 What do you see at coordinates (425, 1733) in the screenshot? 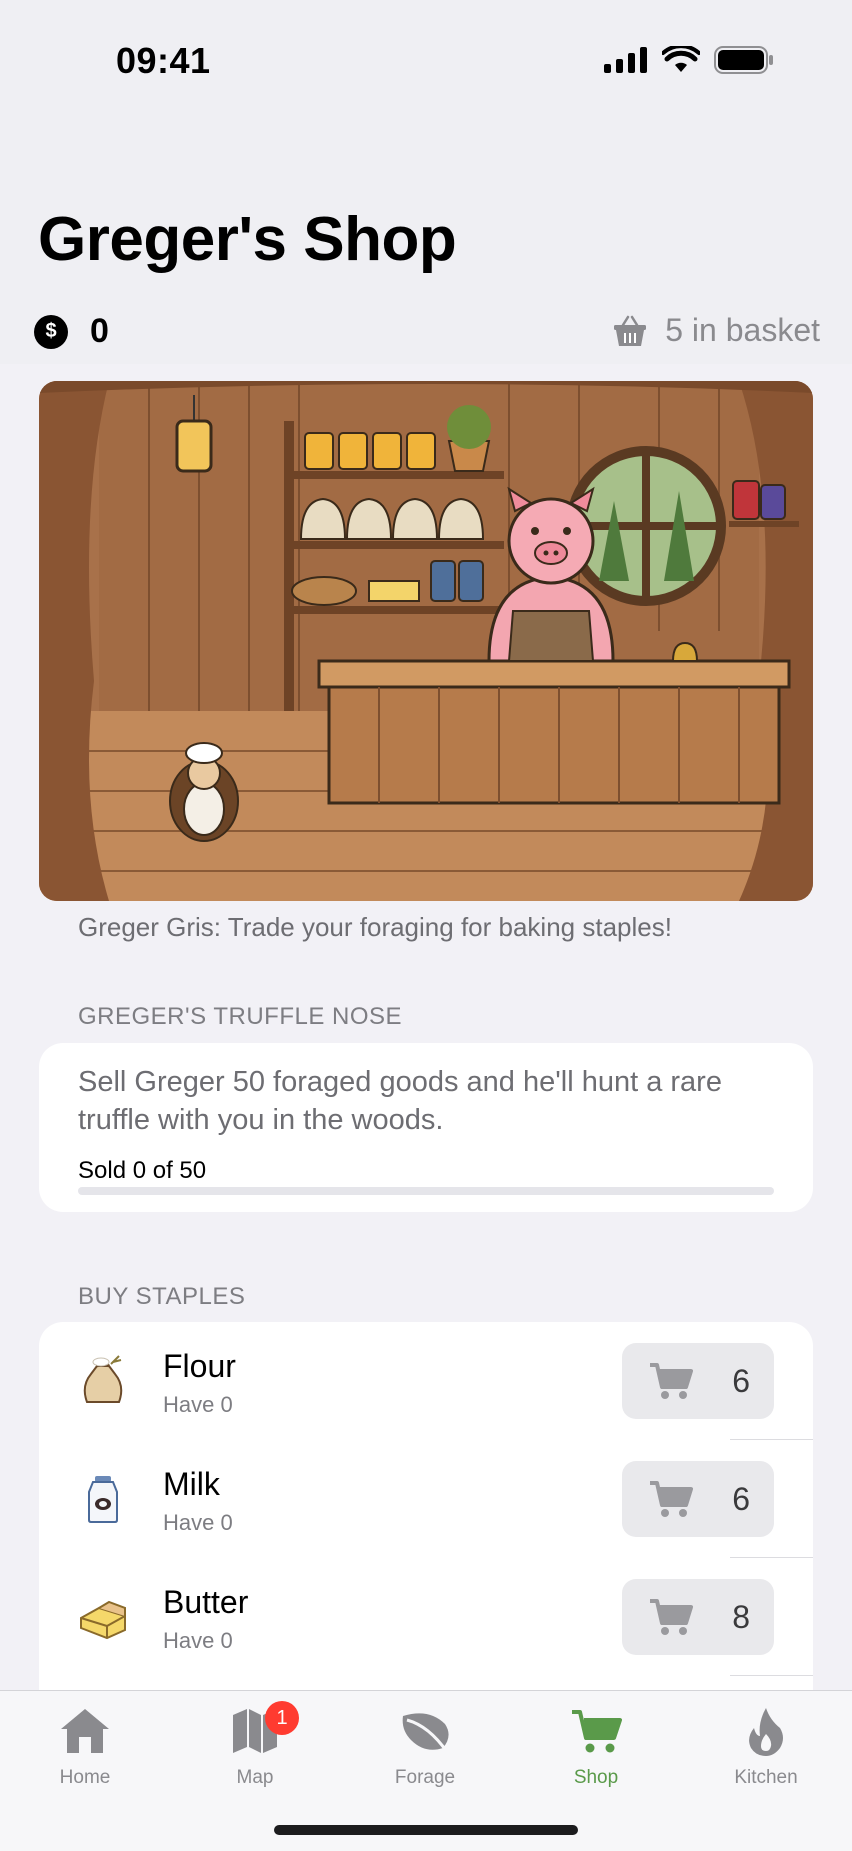
I see `leaf-icon` at bounding box center [425, 1733].